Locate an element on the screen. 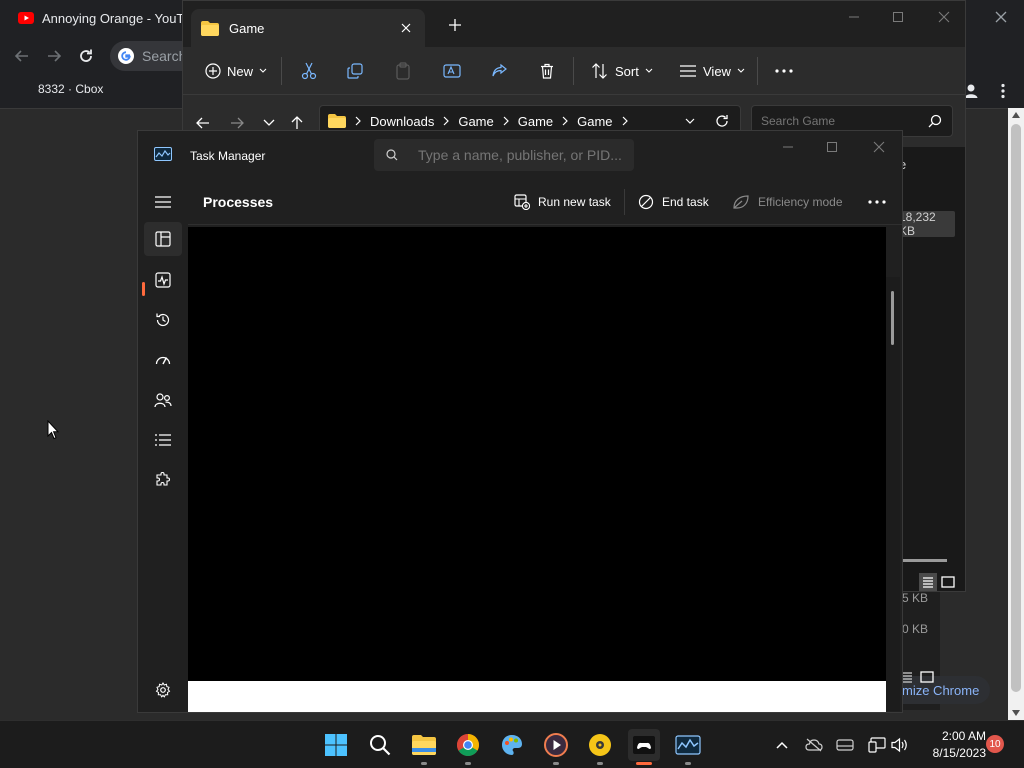 The height and width of the screenshot is (768, 1024). taskbar-file-explorer is located at coordinates (424, 747).